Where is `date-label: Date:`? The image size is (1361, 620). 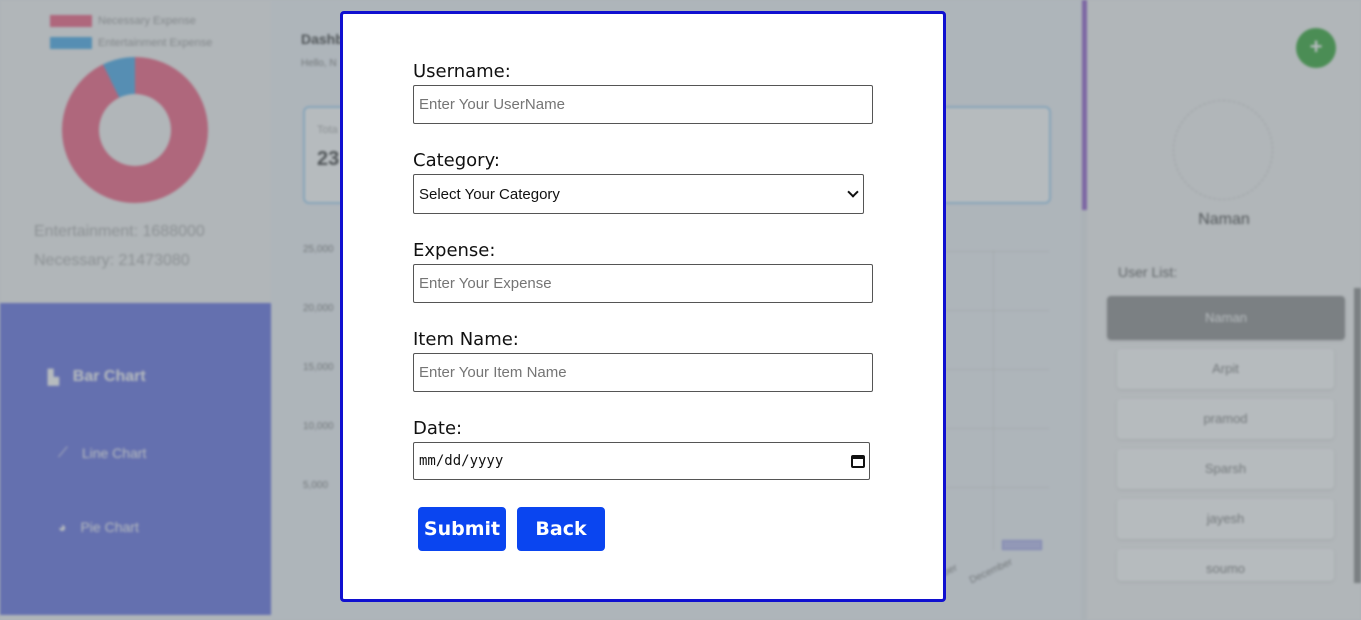 date-label: Date: is located at coordinates (438, 428).